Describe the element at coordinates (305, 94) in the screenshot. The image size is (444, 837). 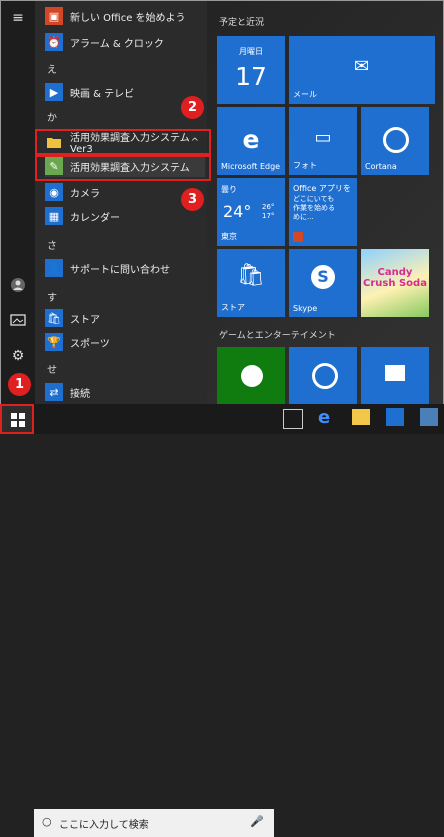
I see `mail-label: メール` at that location.